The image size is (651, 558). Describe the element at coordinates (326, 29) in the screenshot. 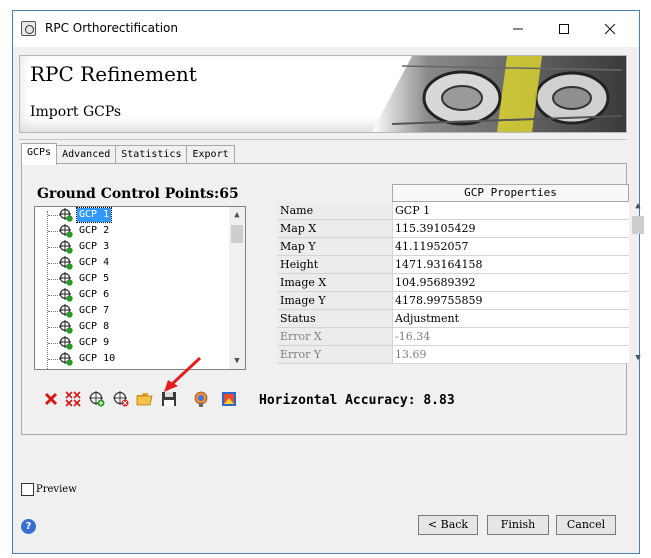

I see `title-bar: RPC Orthorectification` at that location.